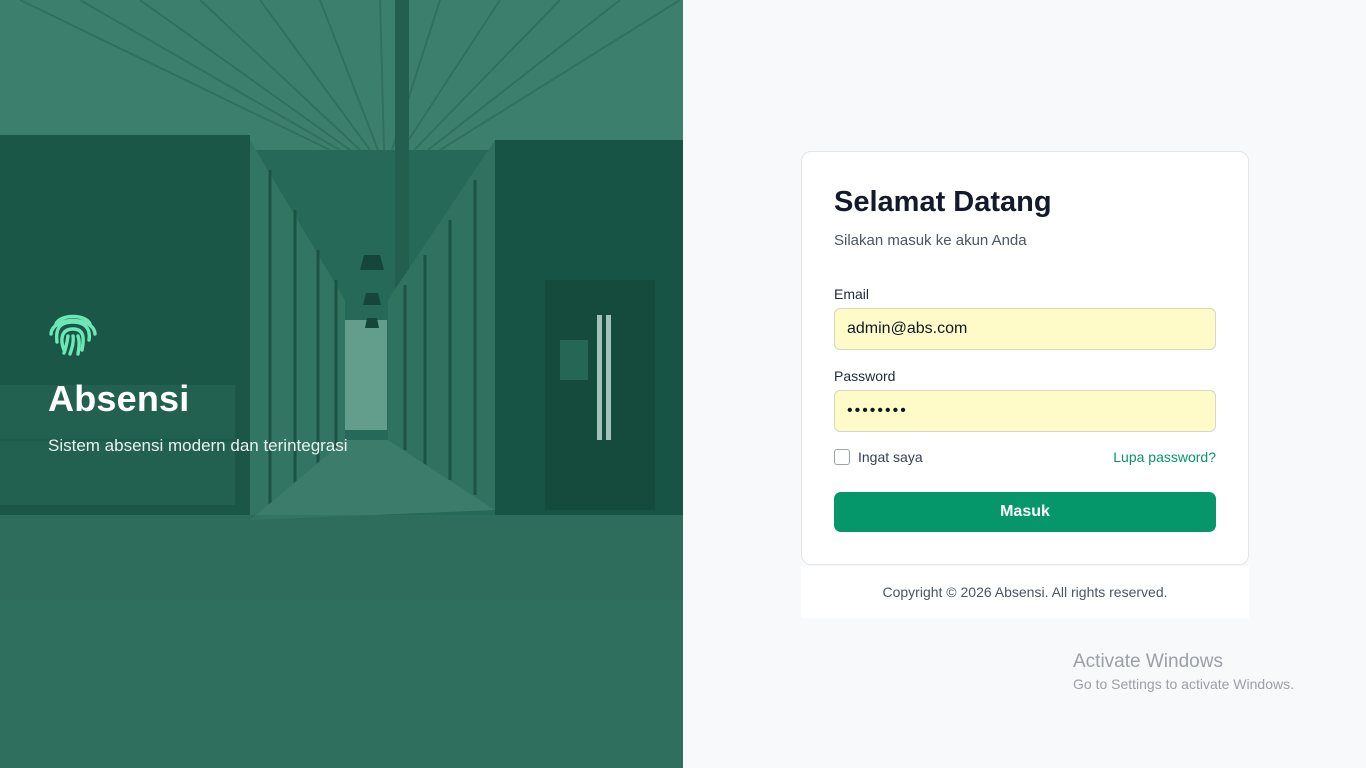 The height and width of the screenshot is (768, 1366). I want to click on login-subtitle: Silakan masuk ke akun Anda, so click(930, 240).